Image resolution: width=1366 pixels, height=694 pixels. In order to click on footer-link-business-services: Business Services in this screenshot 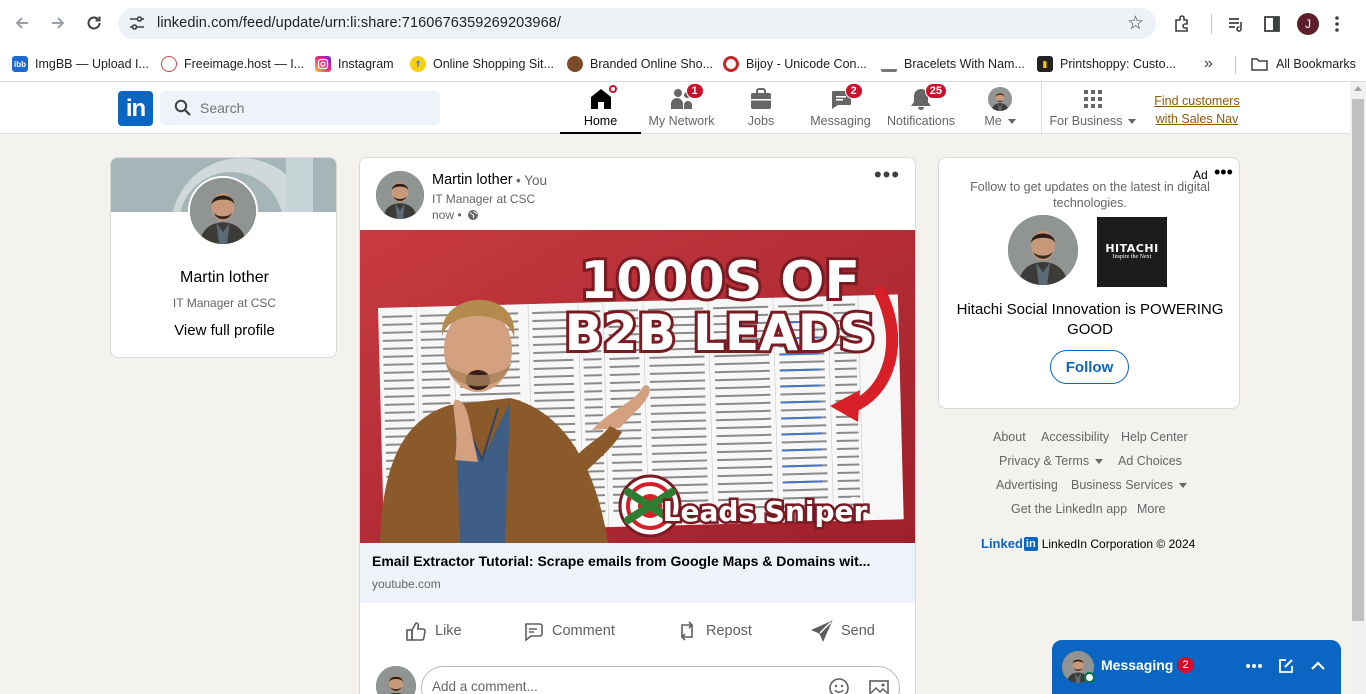, I will do `click(1129, 485)`.